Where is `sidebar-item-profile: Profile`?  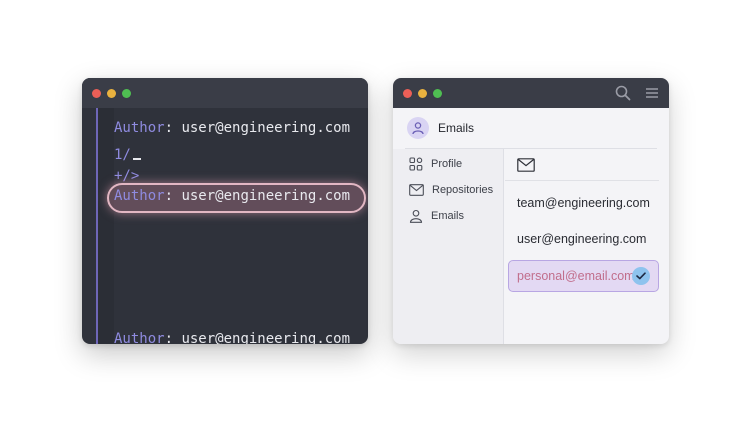
sidebar-item-profile: Profile is located at coordinates (448, 164).